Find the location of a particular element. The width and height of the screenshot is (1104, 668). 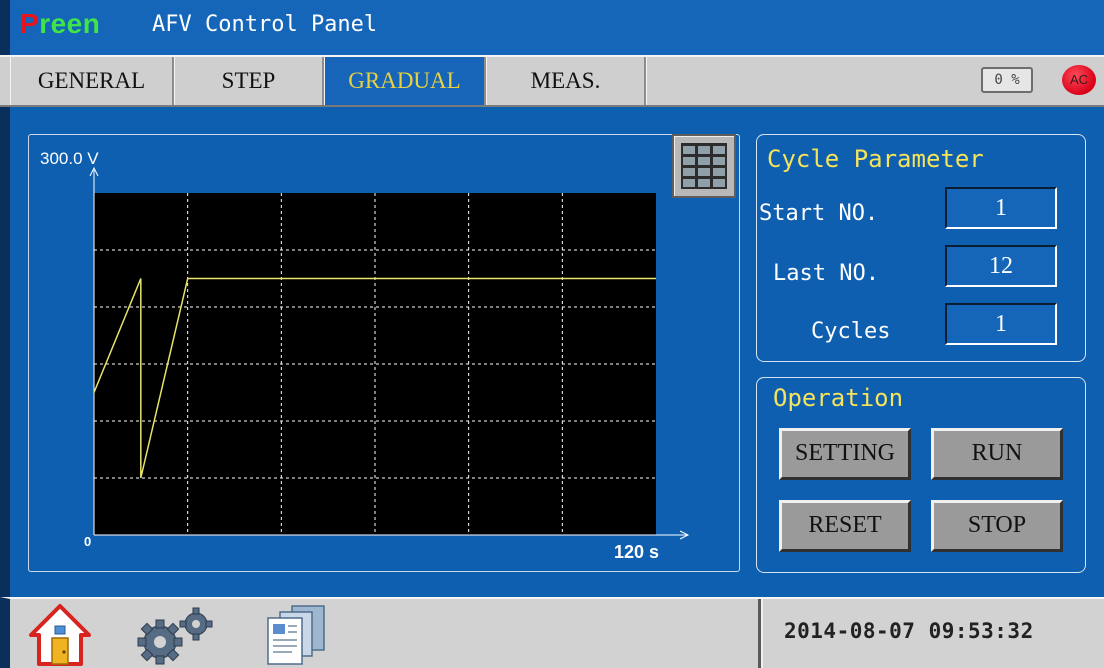

setting-button: SETTING is located at coordinates (845, 454).